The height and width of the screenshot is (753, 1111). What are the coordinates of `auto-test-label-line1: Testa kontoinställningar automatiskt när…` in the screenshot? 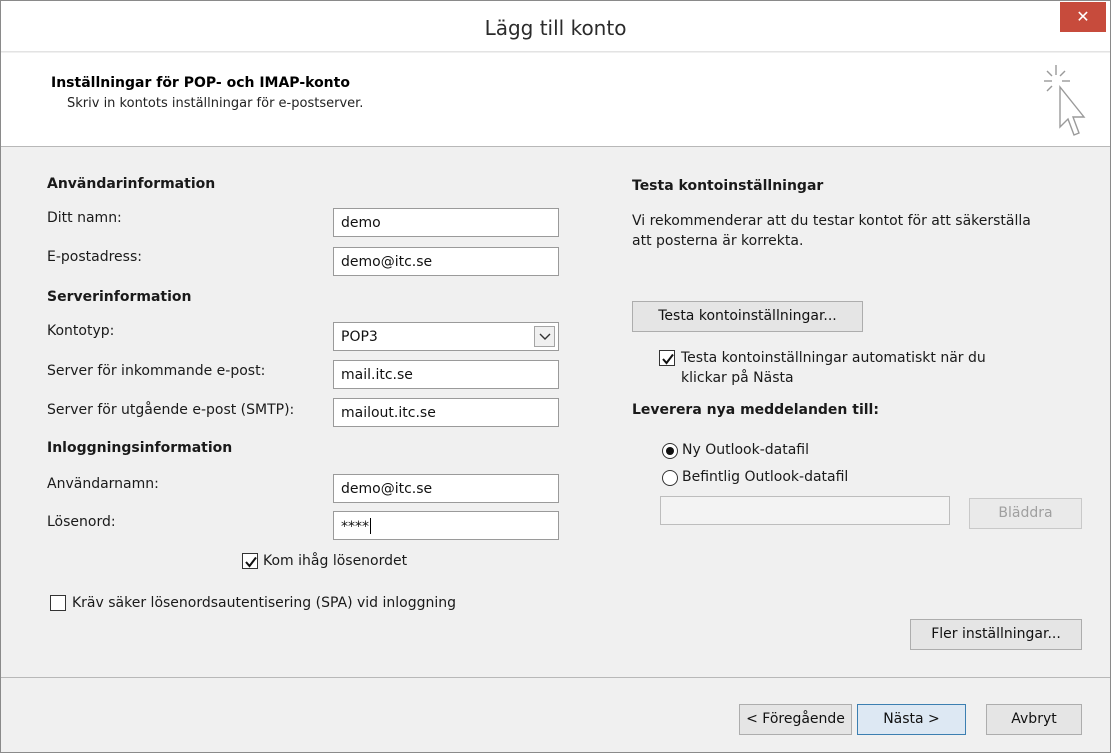 It's located at (833, 358).